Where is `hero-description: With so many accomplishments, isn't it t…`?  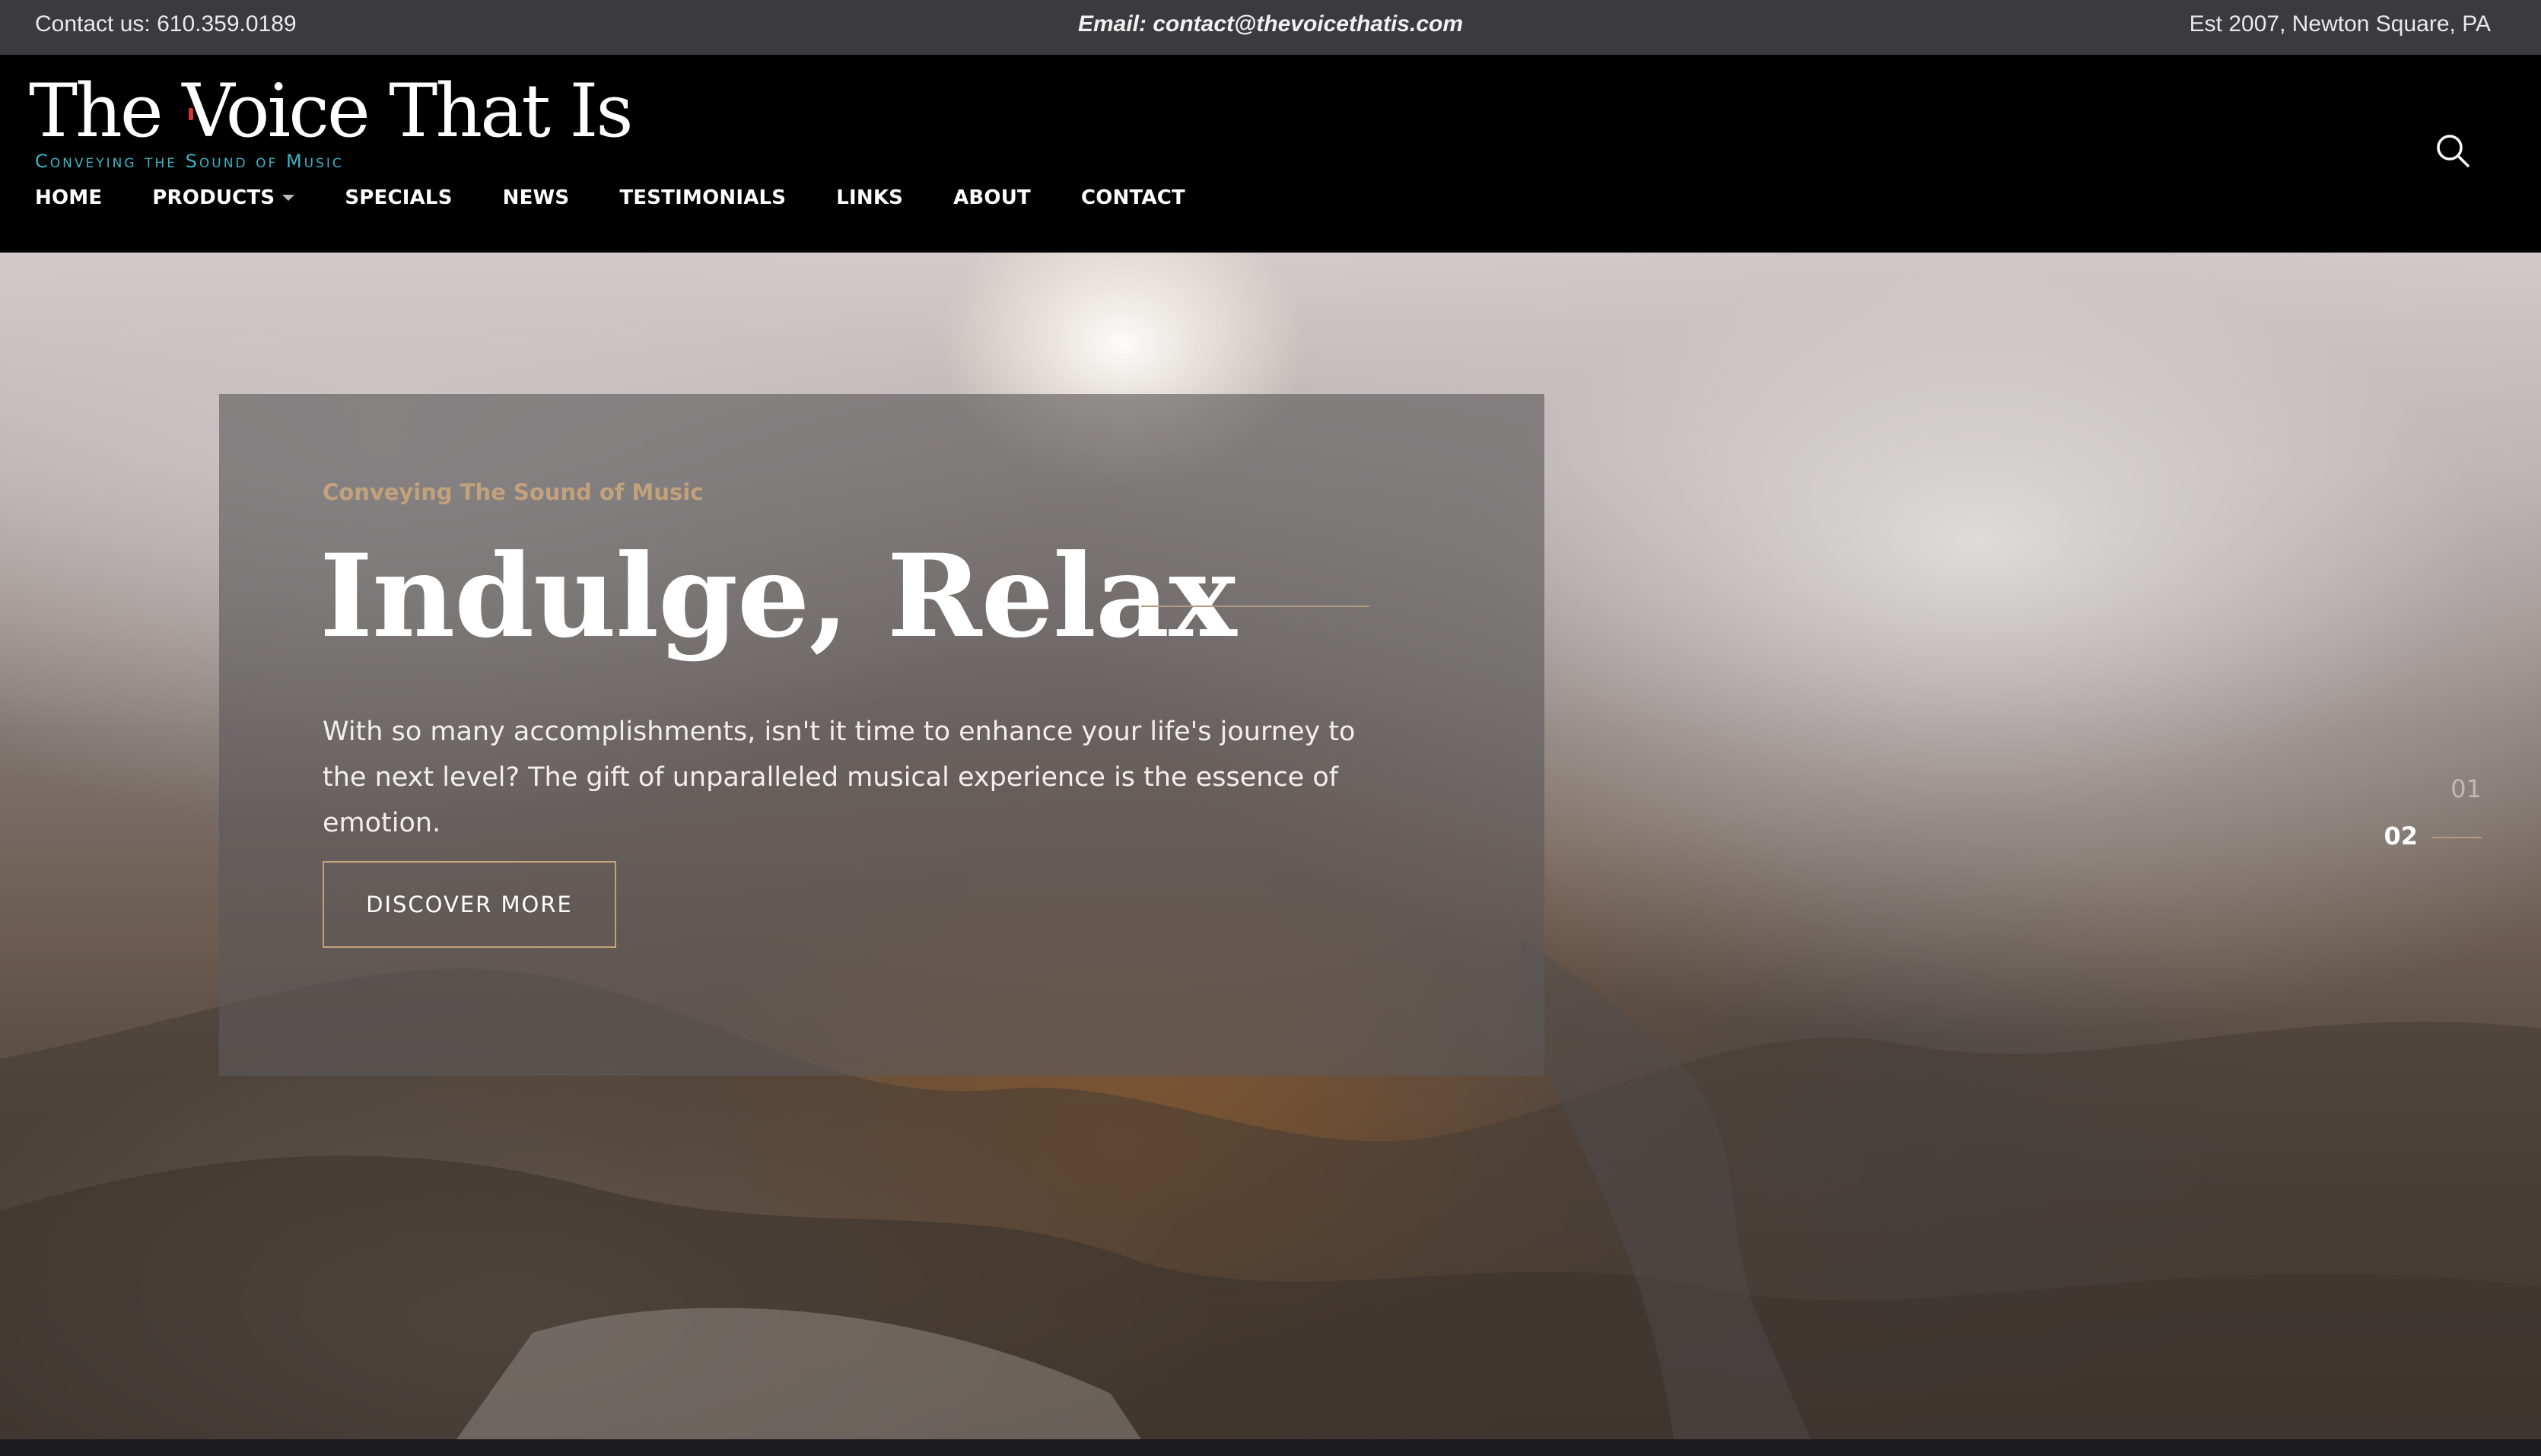 hero-description: With so many accomplishments, isn't it t… is located at coordinates (839, 777).